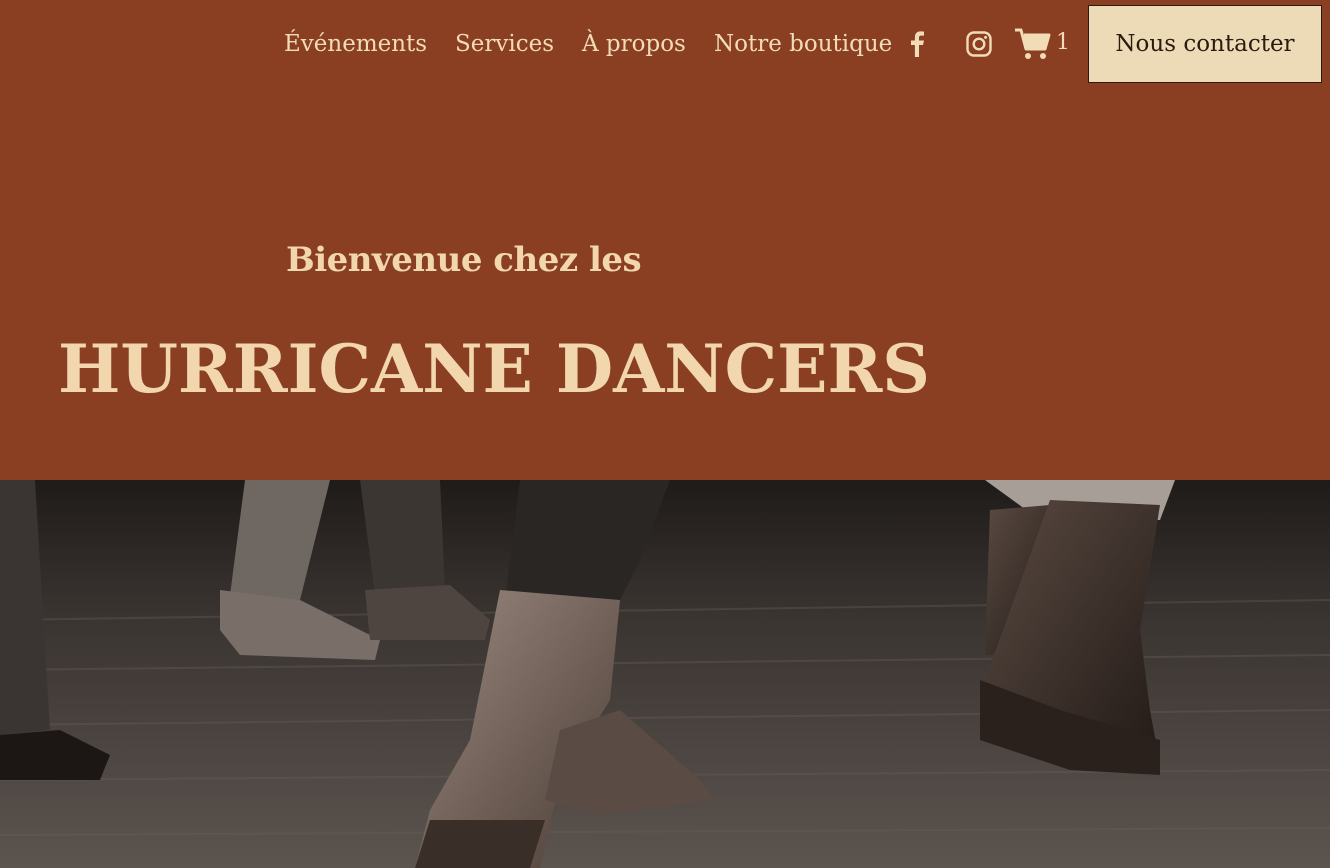  I want to click on cart-icon, so click(1033, 46).